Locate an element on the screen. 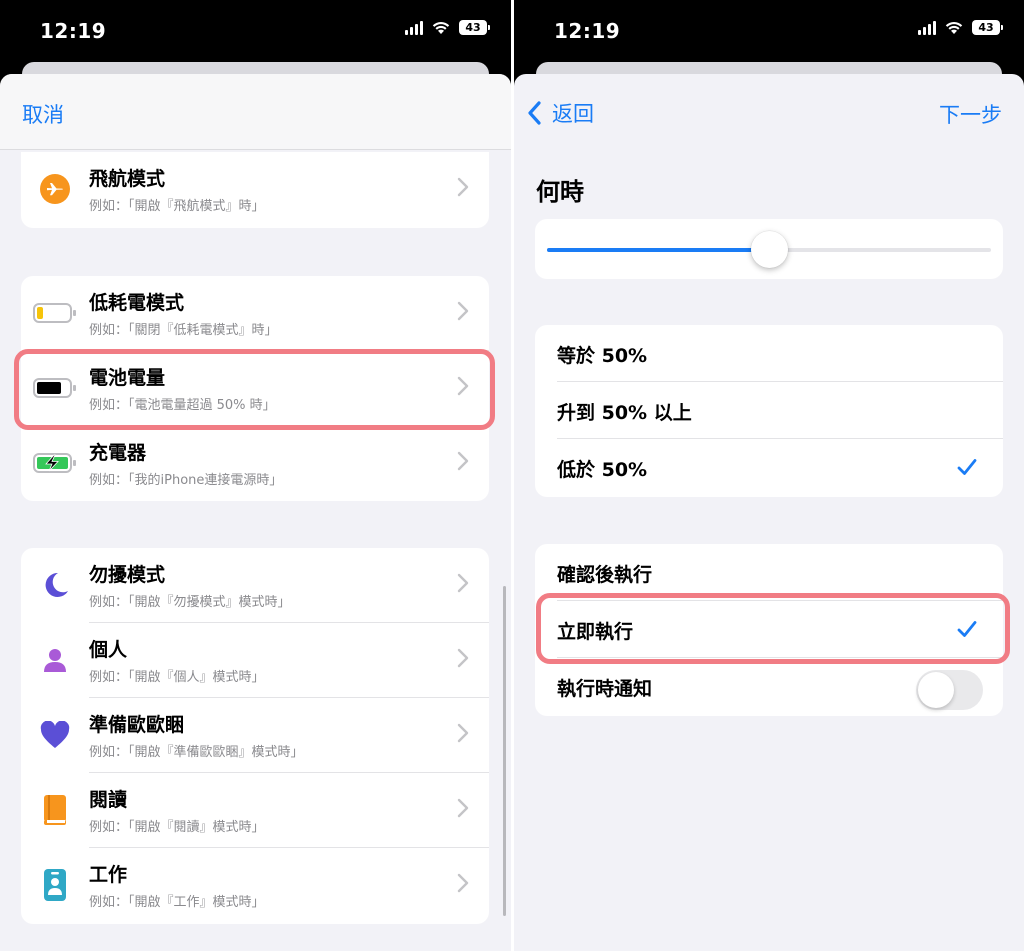  book-icon is located at coordinates (55, 810).